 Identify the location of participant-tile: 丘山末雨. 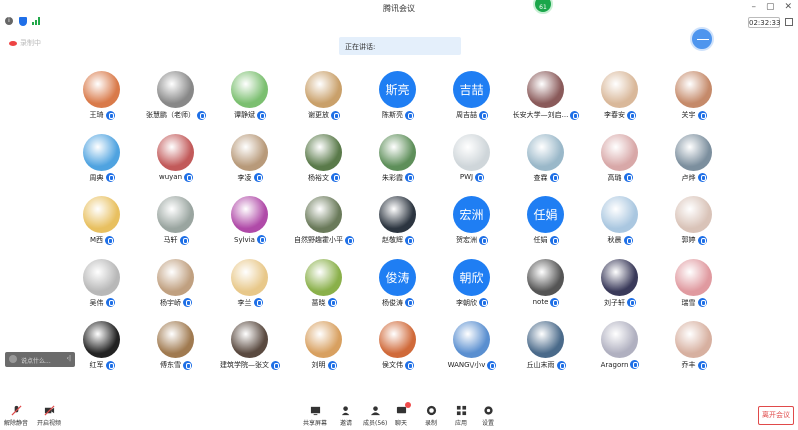
(546, 346).